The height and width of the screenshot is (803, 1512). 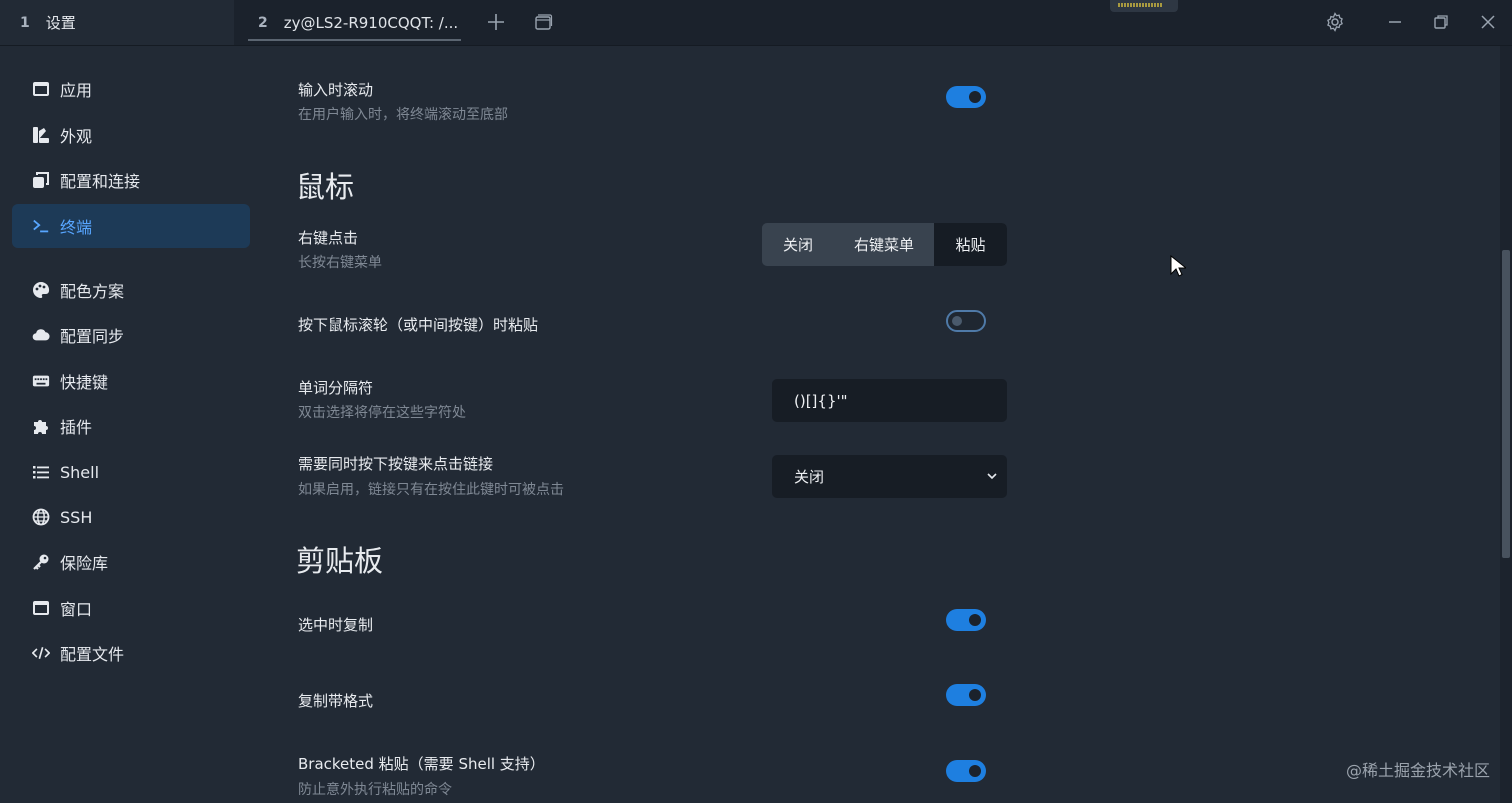 I want to click on sidebar-item-label: 配置和连接, so click(x=100, y=181).